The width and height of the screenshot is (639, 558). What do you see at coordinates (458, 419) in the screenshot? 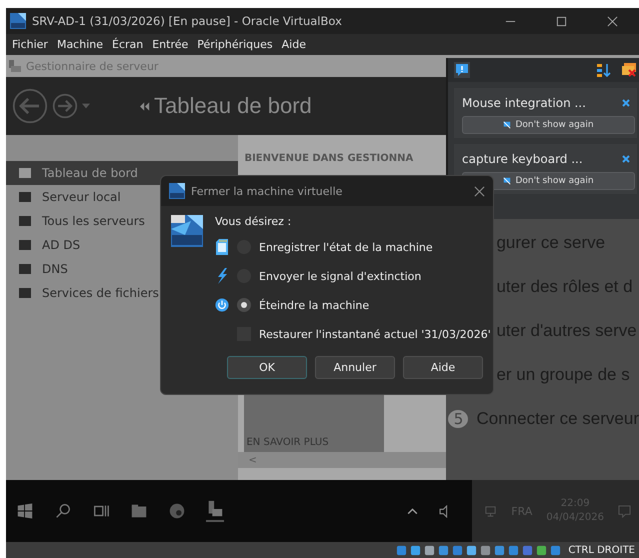
I see `step-number: 5` at bounding box center [458, 419].